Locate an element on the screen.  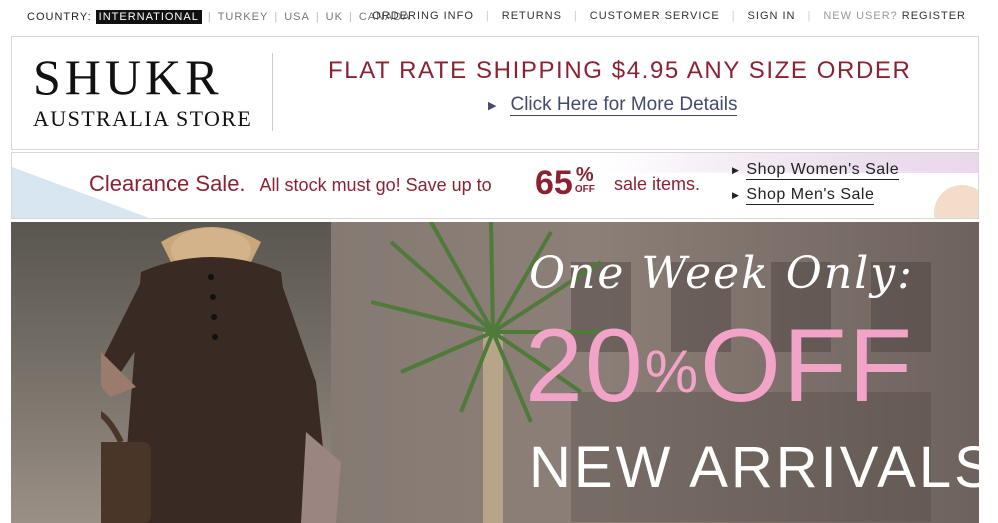
more-details-link: ▶ Click Here for More Details is located at coordinates (613, 105).